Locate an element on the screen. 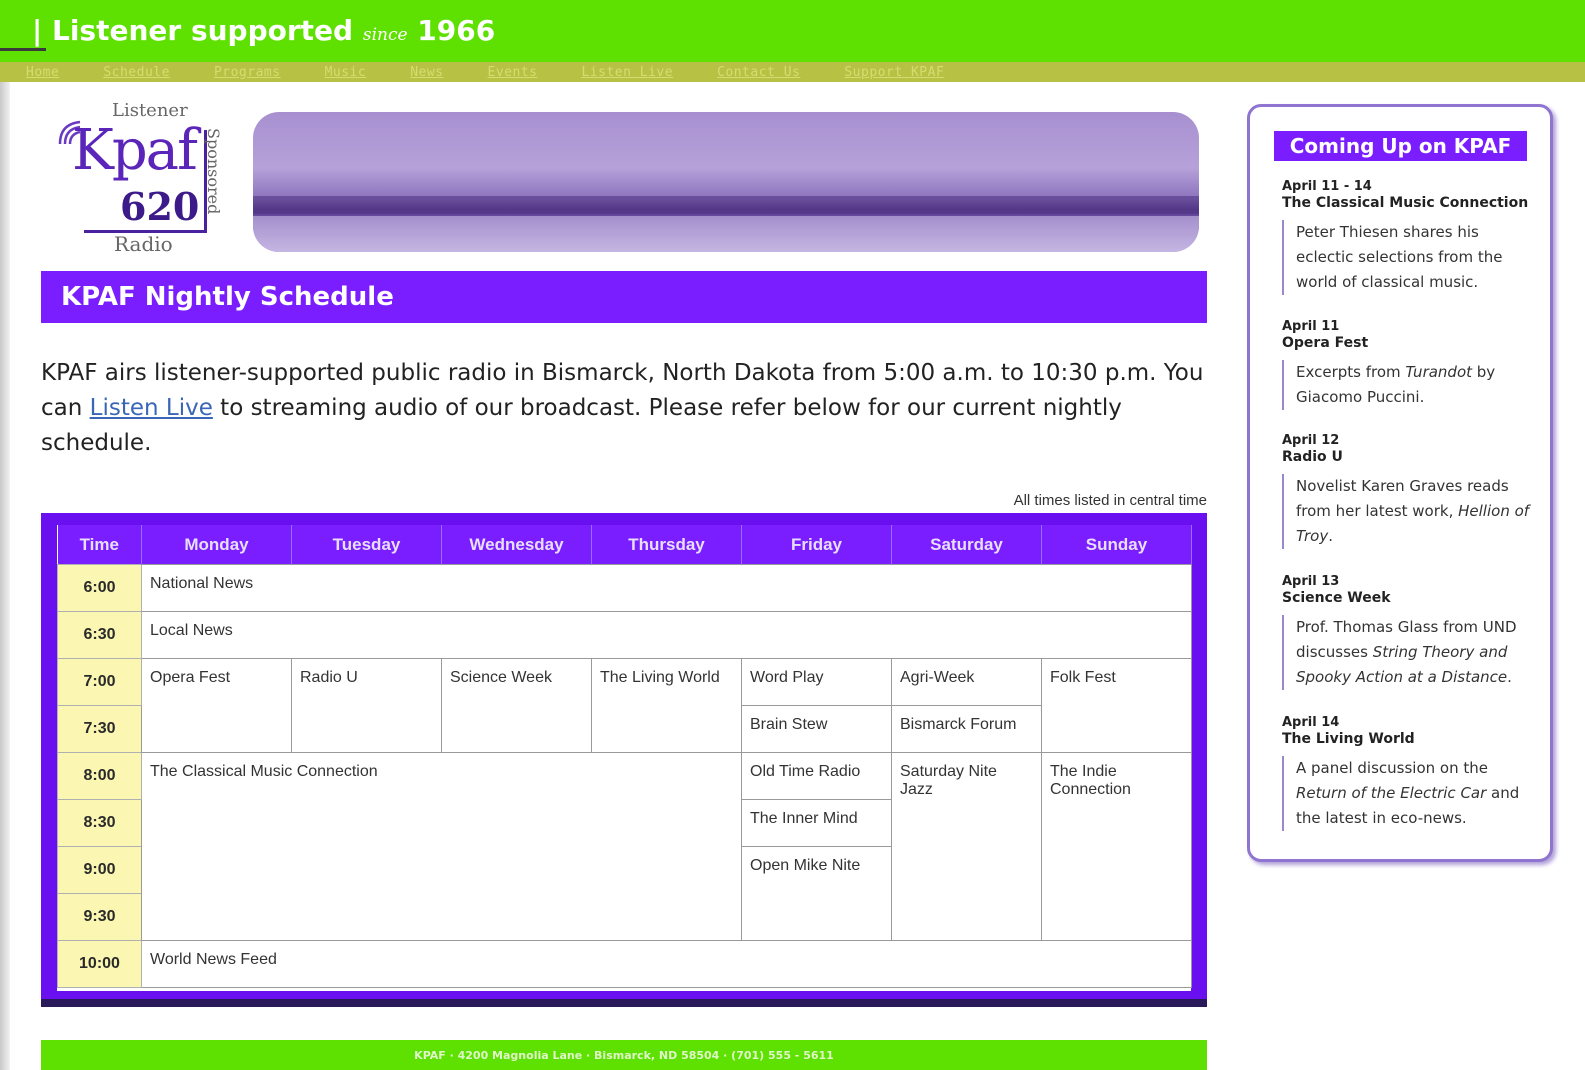 The height and width of the screenshot is (1070, 1585). nav-programs: Programs is located at coordinates (247, 72).